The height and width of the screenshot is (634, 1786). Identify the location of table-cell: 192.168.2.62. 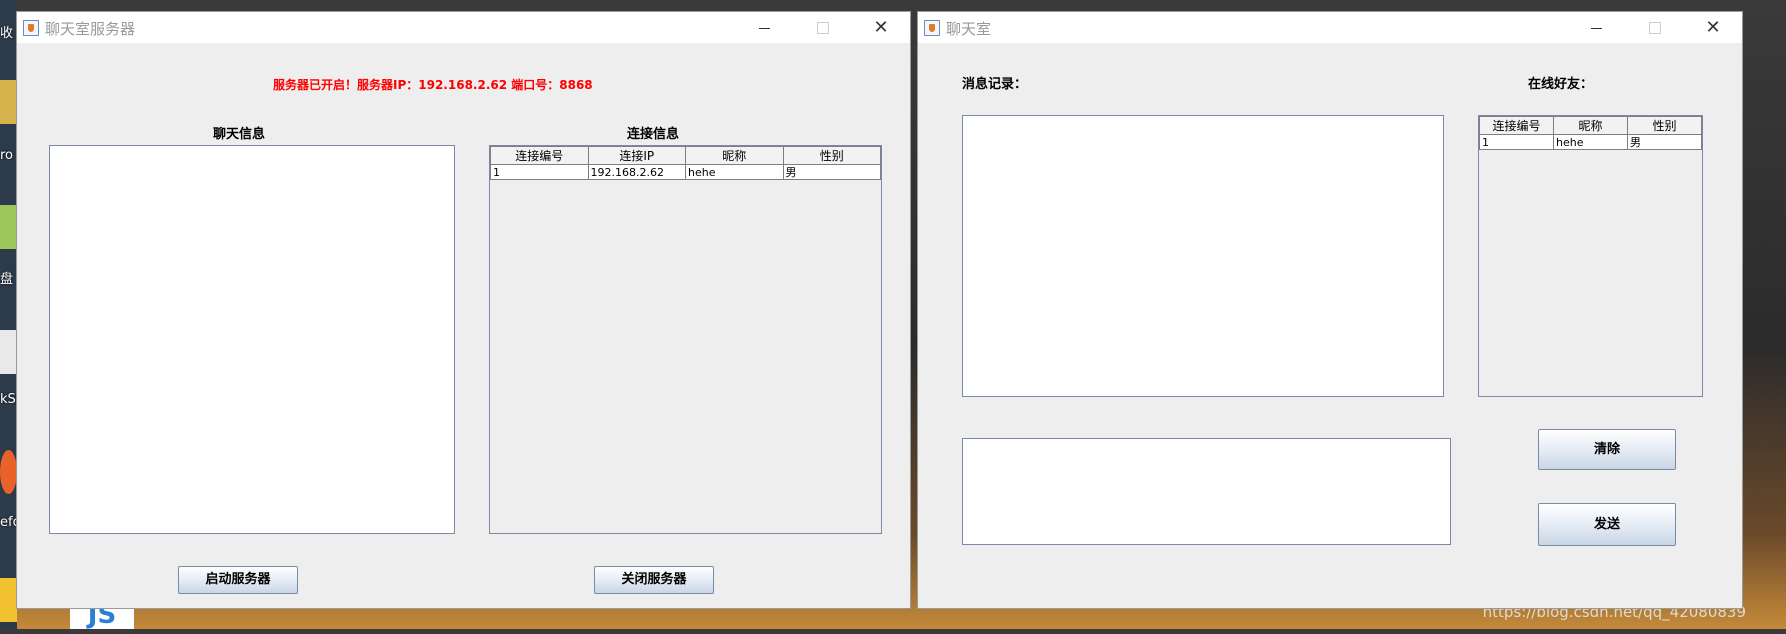
(636, 172).